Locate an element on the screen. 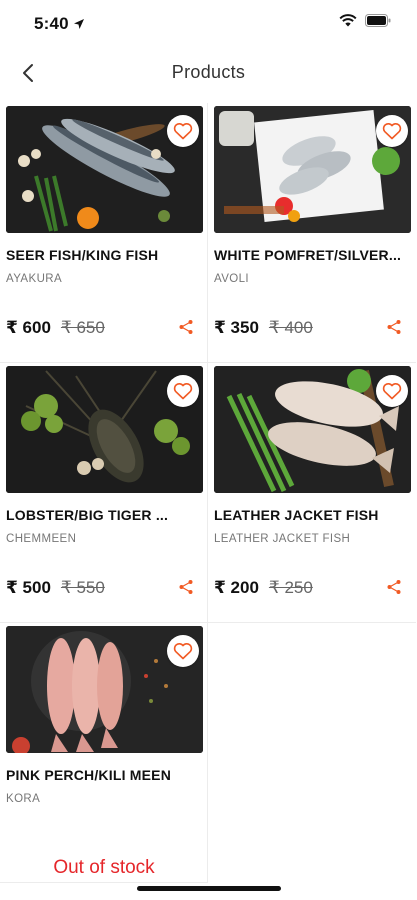 The height and width of the screenshot is (900, 417). price-row: ₹ 600 ₹ 650 is located at coordinates (104, 328).